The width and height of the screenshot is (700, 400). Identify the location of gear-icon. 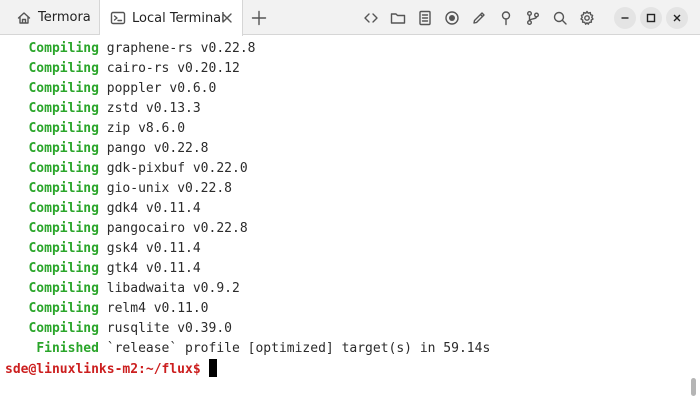
(587, 18).